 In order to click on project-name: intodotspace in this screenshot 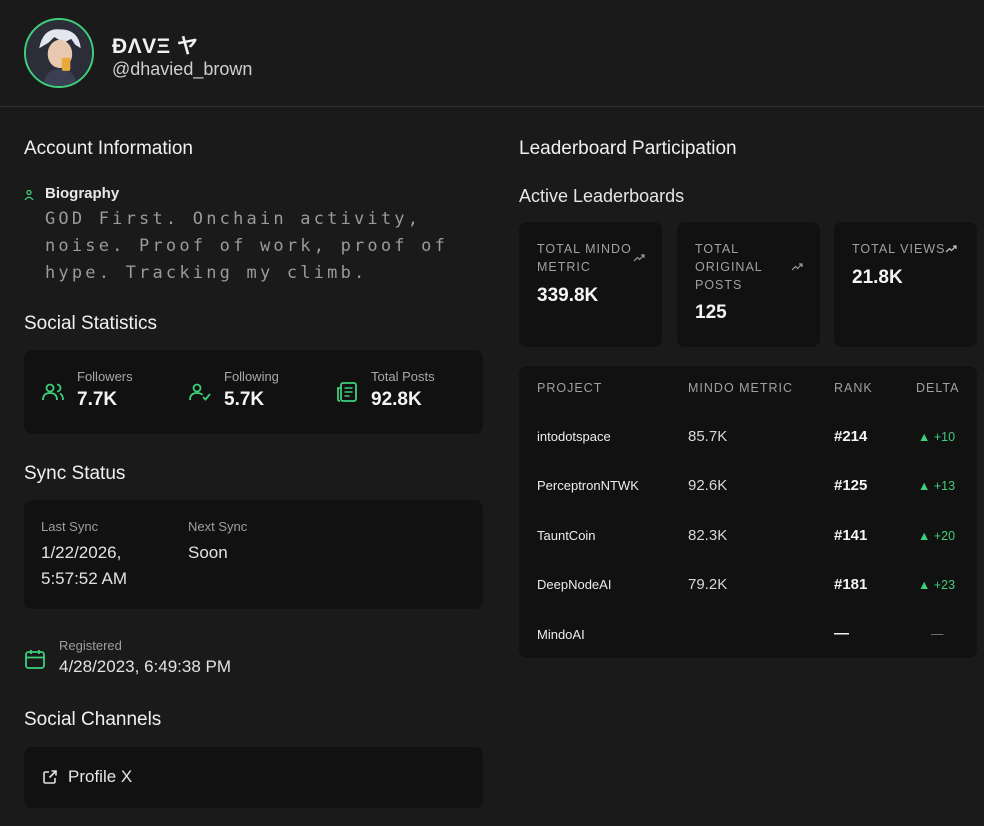, I will do `click(574, 436)`.